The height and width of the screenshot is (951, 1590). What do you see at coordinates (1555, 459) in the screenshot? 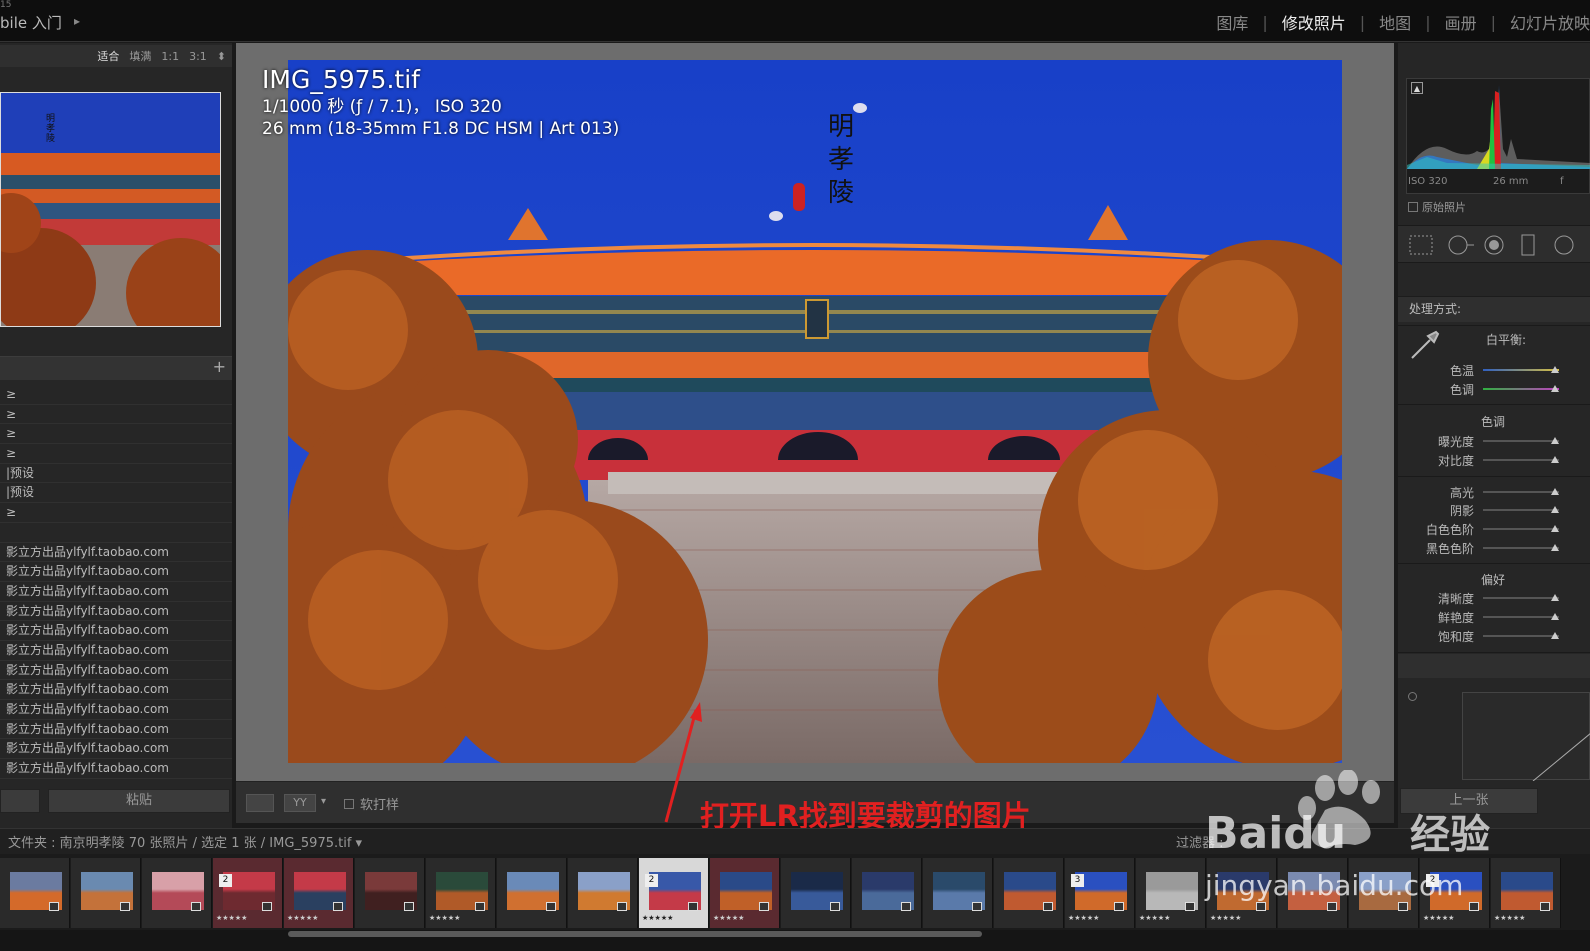
I see `contrast-knob` at bounding box center [1555, 459].